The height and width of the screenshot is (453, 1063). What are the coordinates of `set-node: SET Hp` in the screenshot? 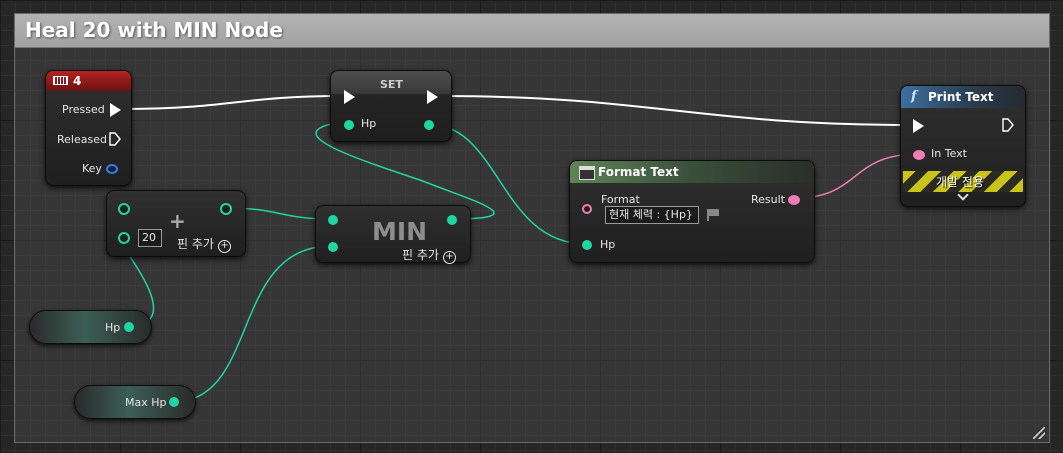 It's located at (391, 106).